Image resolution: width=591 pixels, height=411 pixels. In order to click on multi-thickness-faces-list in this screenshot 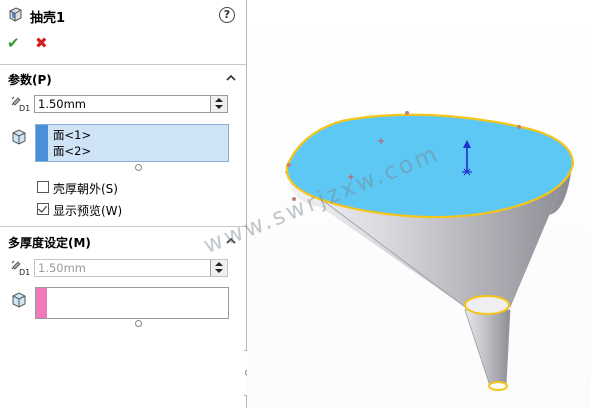, I will do `click(132, 303)`.